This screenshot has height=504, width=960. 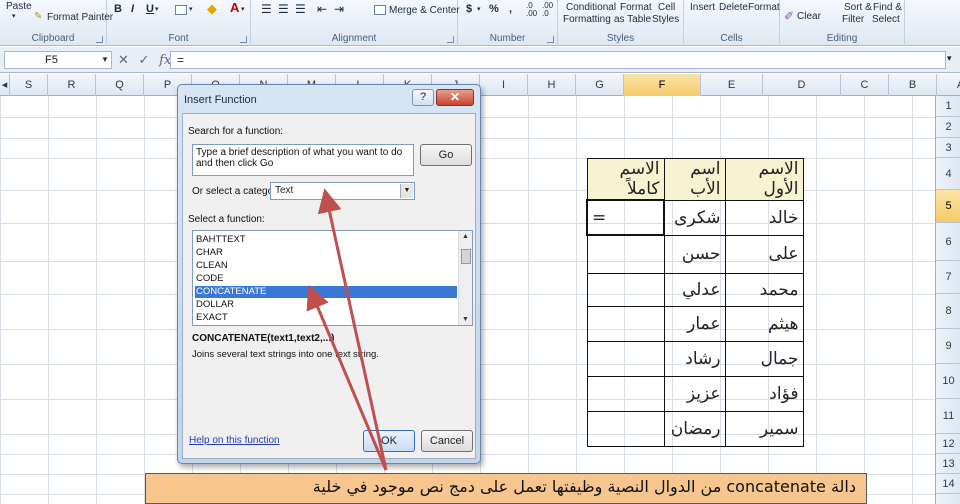 What do you see at coordinates (157, 9) in the screenshot?
I see `underline-dropdown-icon: ▾` at bounding box center [157, 9].